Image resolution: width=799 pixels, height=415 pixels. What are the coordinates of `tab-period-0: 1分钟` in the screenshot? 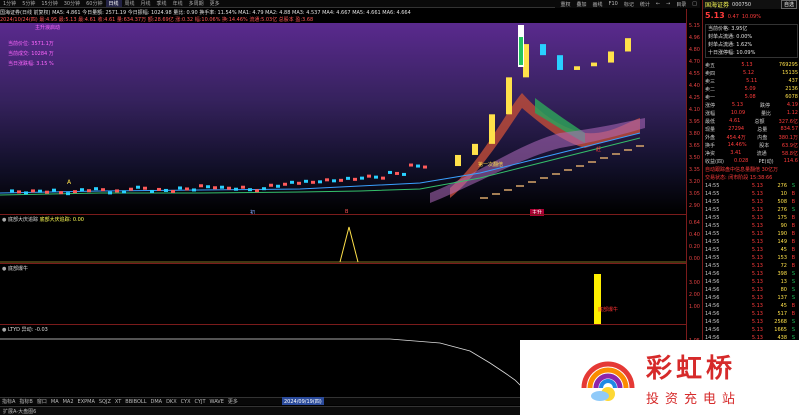 It's located at (9, 3).